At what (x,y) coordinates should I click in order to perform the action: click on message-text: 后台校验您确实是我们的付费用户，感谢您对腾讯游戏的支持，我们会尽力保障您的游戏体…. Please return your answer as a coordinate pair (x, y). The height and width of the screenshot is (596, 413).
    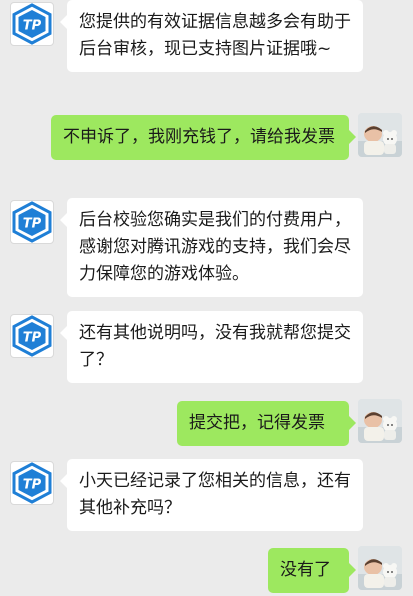
    Looking at the image, I should click on (215, 247).